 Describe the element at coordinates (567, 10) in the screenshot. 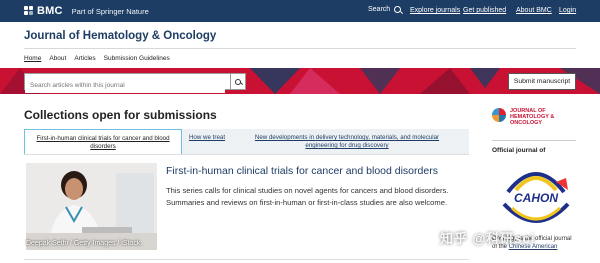

I see `nav-login: Login` at that location.